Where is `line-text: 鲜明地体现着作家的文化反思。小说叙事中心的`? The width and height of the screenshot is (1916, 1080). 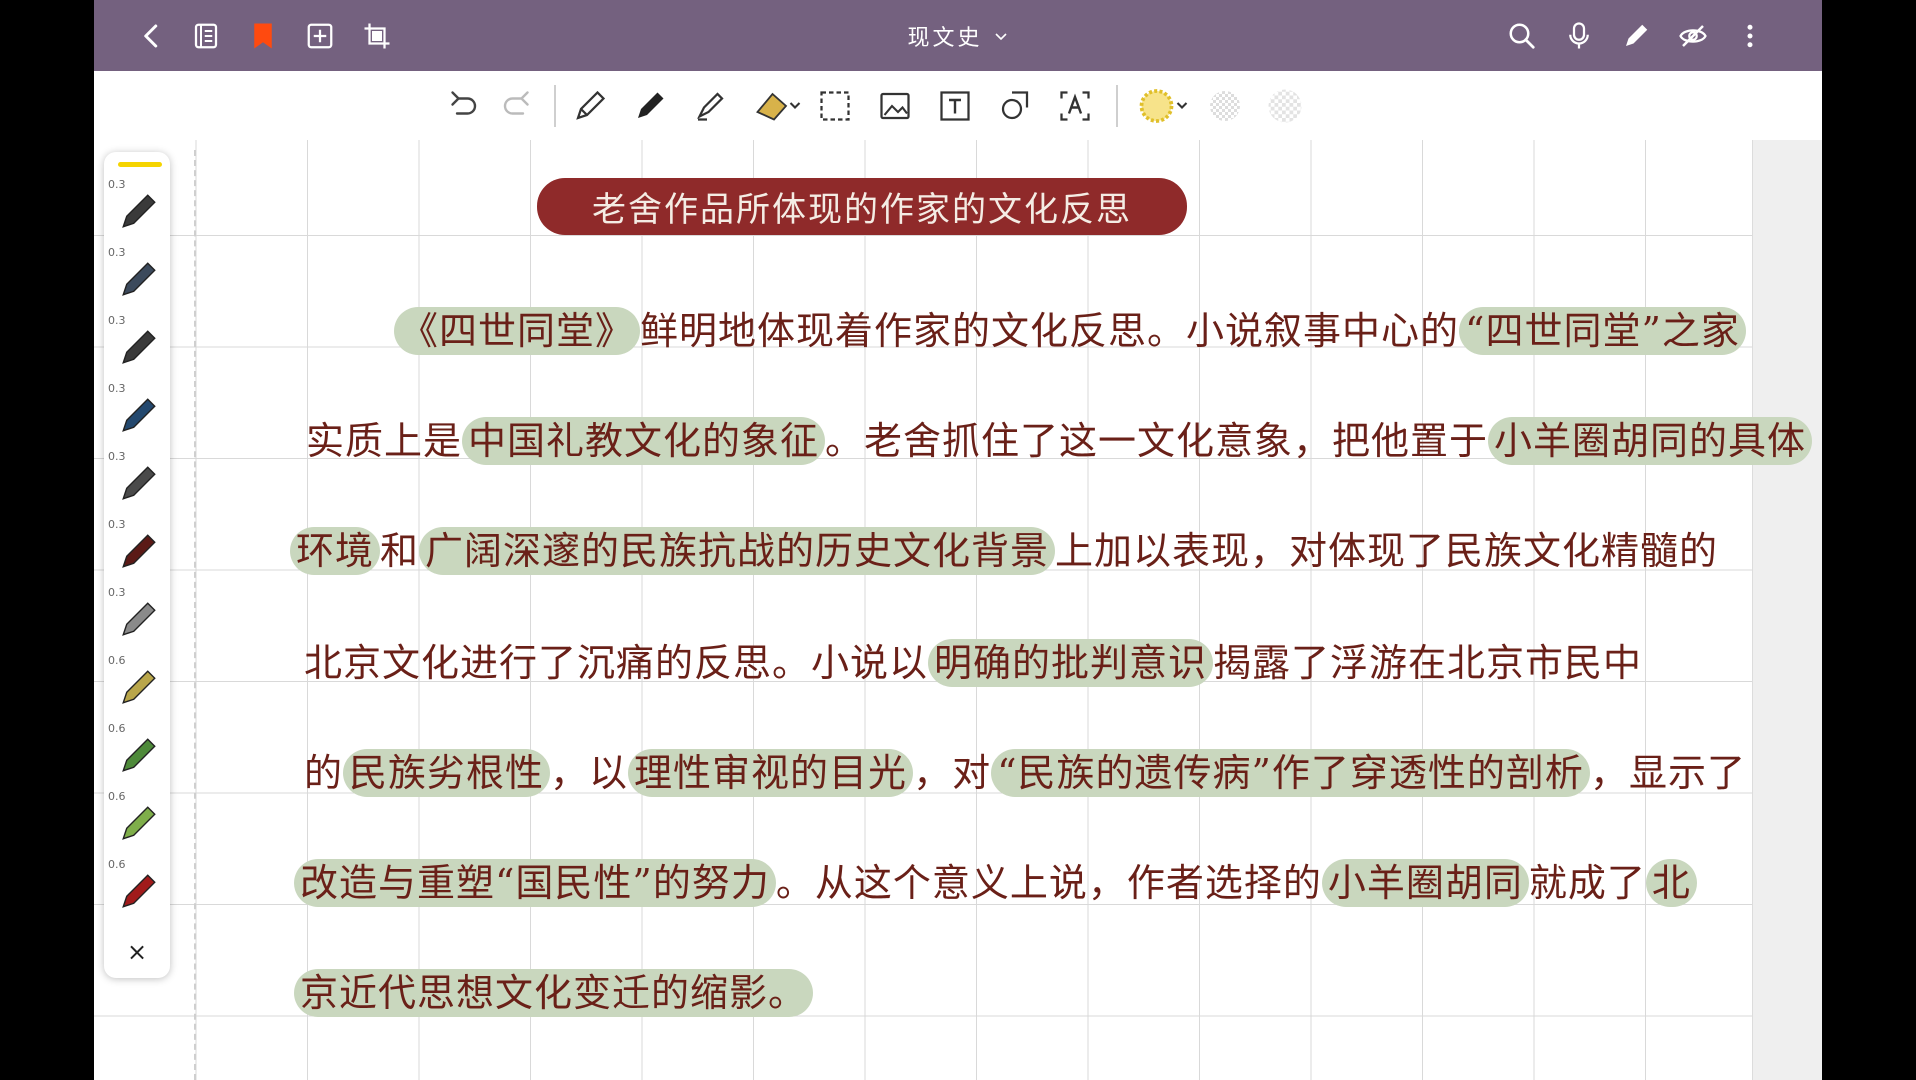
line-text: 鲜明地体现着作家的文化反思。小说叙事中心的 is located at coordinates (1050, 331).